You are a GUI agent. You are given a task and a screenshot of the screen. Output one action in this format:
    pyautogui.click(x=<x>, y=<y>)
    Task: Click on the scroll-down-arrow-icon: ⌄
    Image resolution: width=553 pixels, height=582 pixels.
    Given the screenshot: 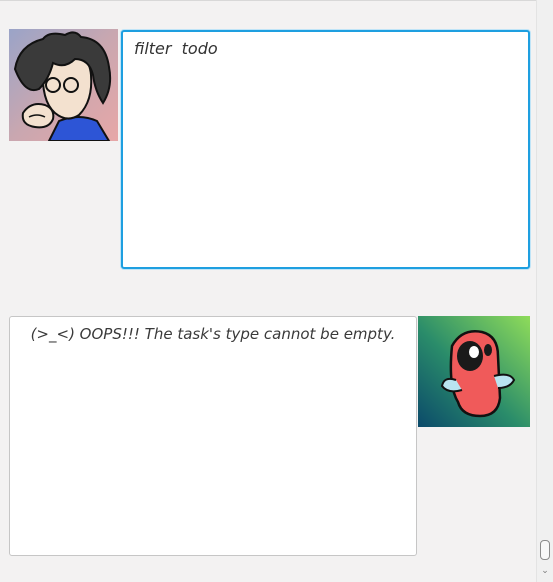 What is the action you would take?
    pyautogui.click(x=545, y=571)
    